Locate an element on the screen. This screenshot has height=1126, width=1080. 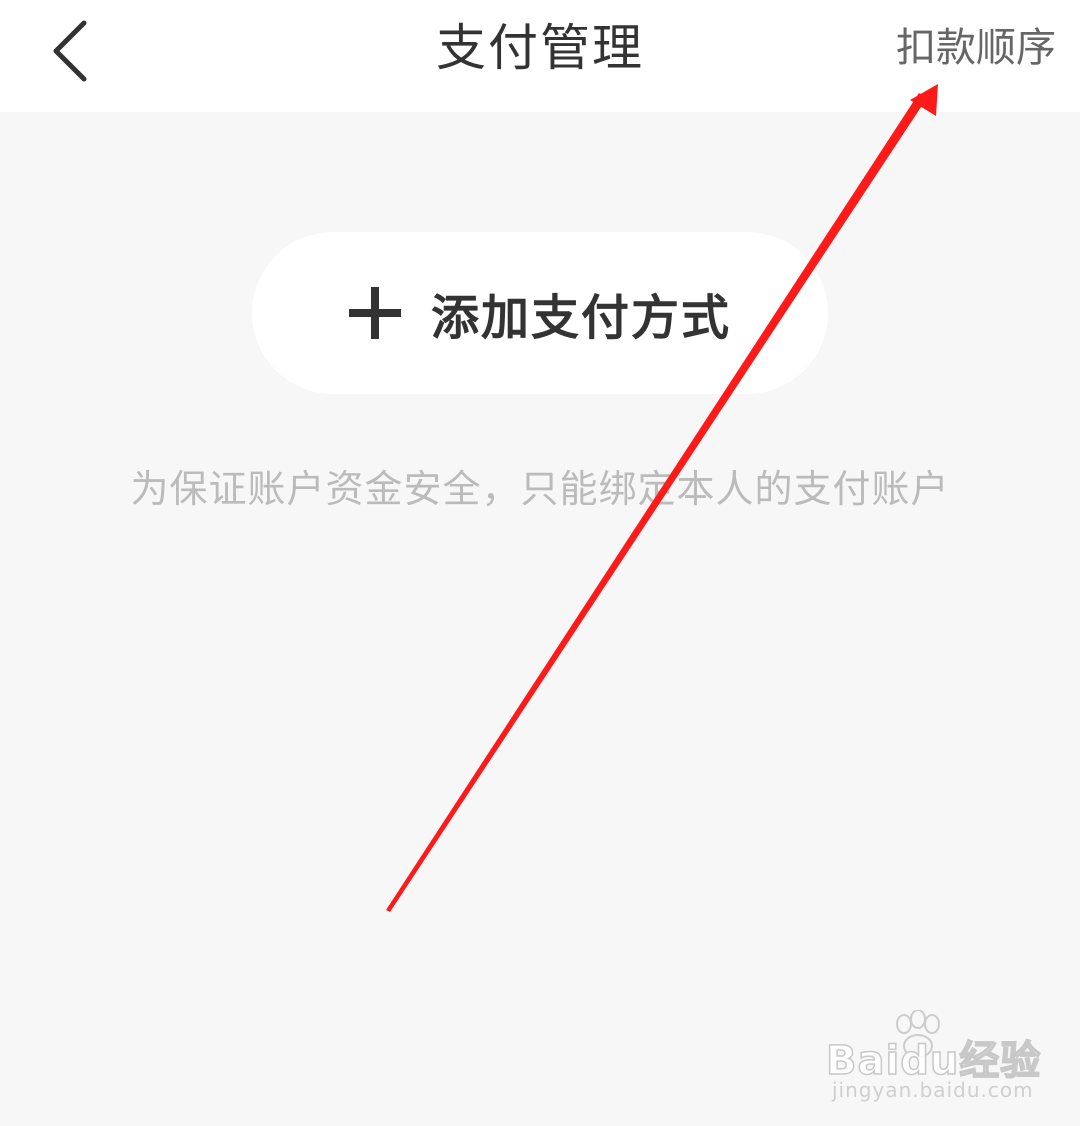
chevron-left-icon is located at coordinates (70, 51).